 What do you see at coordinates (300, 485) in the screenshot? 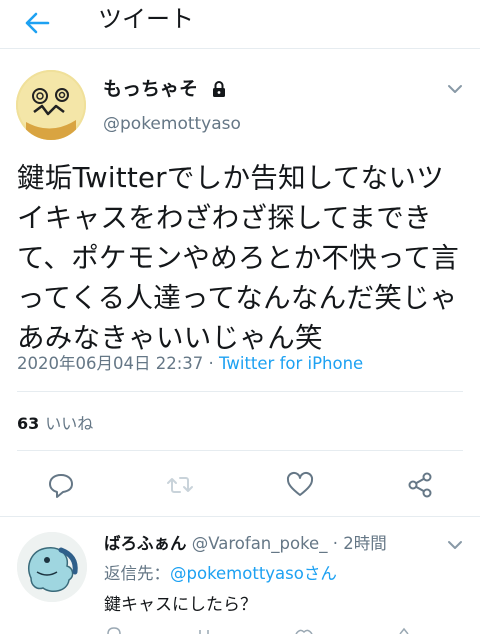
I see `like-icon` at bounding box center [300, 485].